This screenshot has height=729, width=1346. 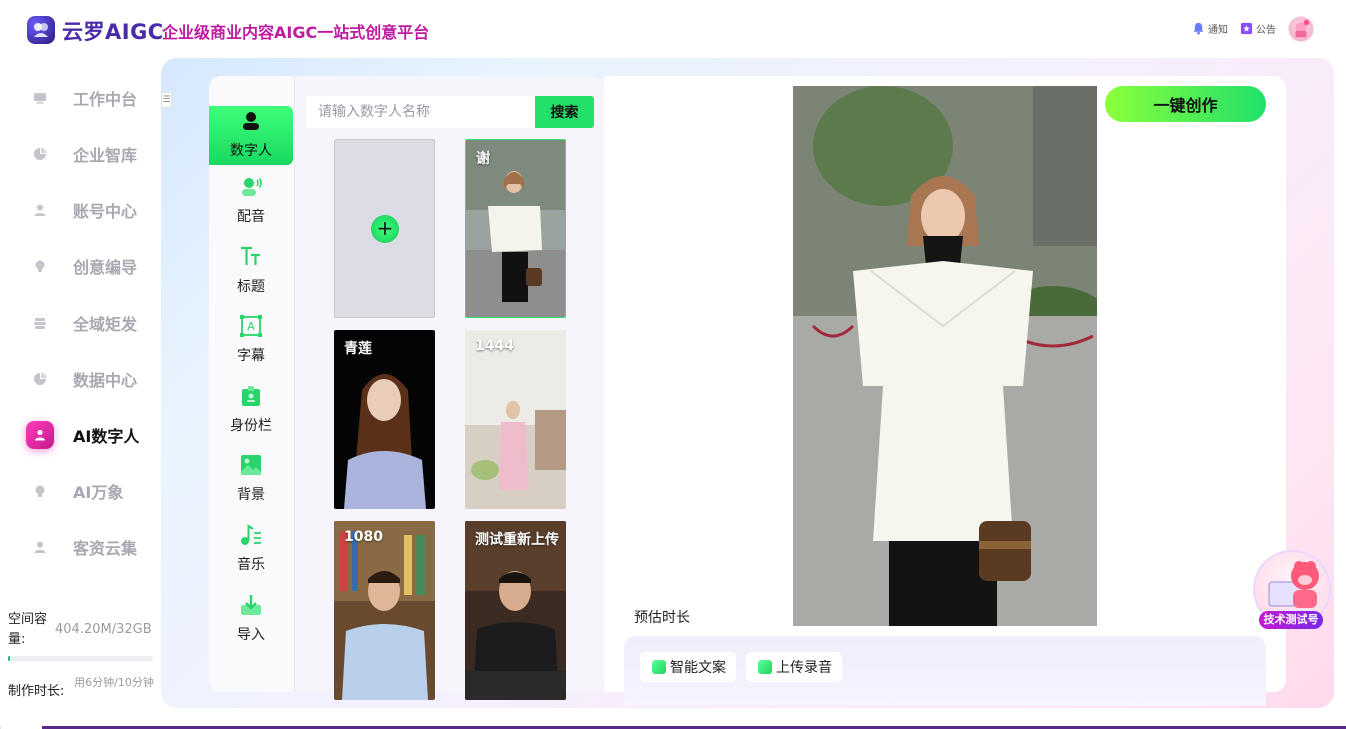 I want to click on avatar-name: 谢, so click(x=483, y=159).